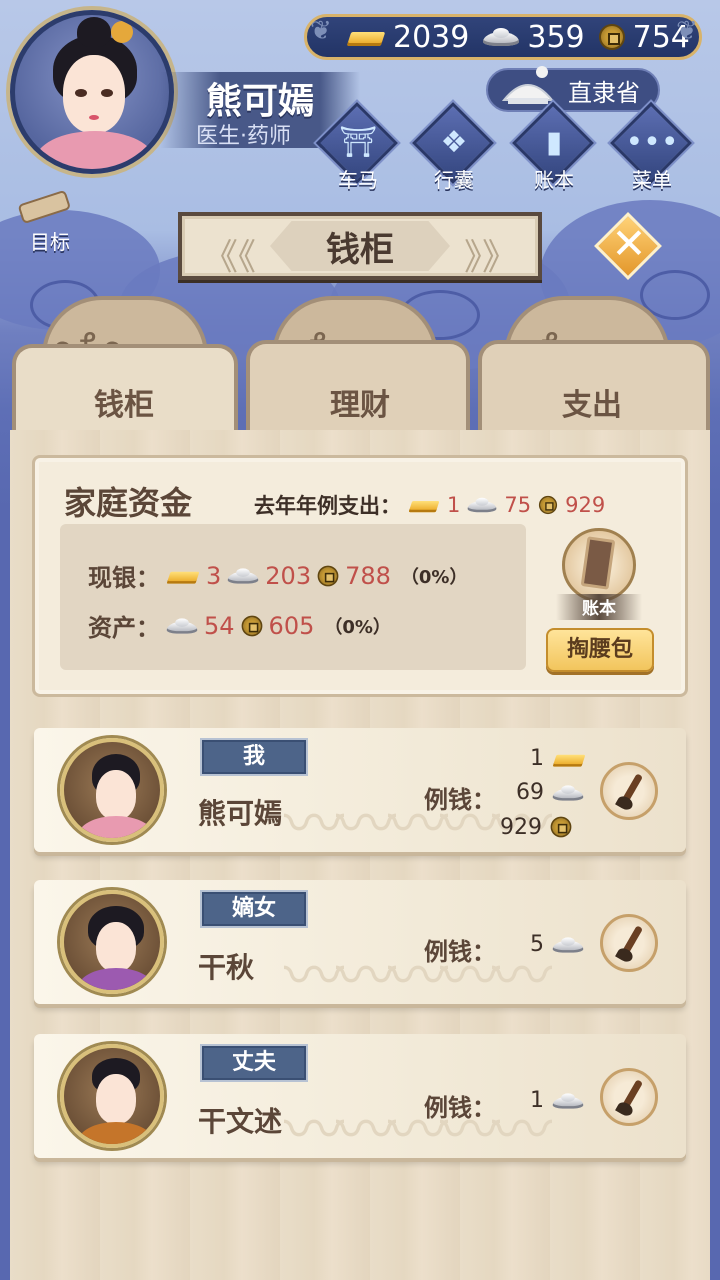  I want to click on book-icon: ▮, so click(554, 142).